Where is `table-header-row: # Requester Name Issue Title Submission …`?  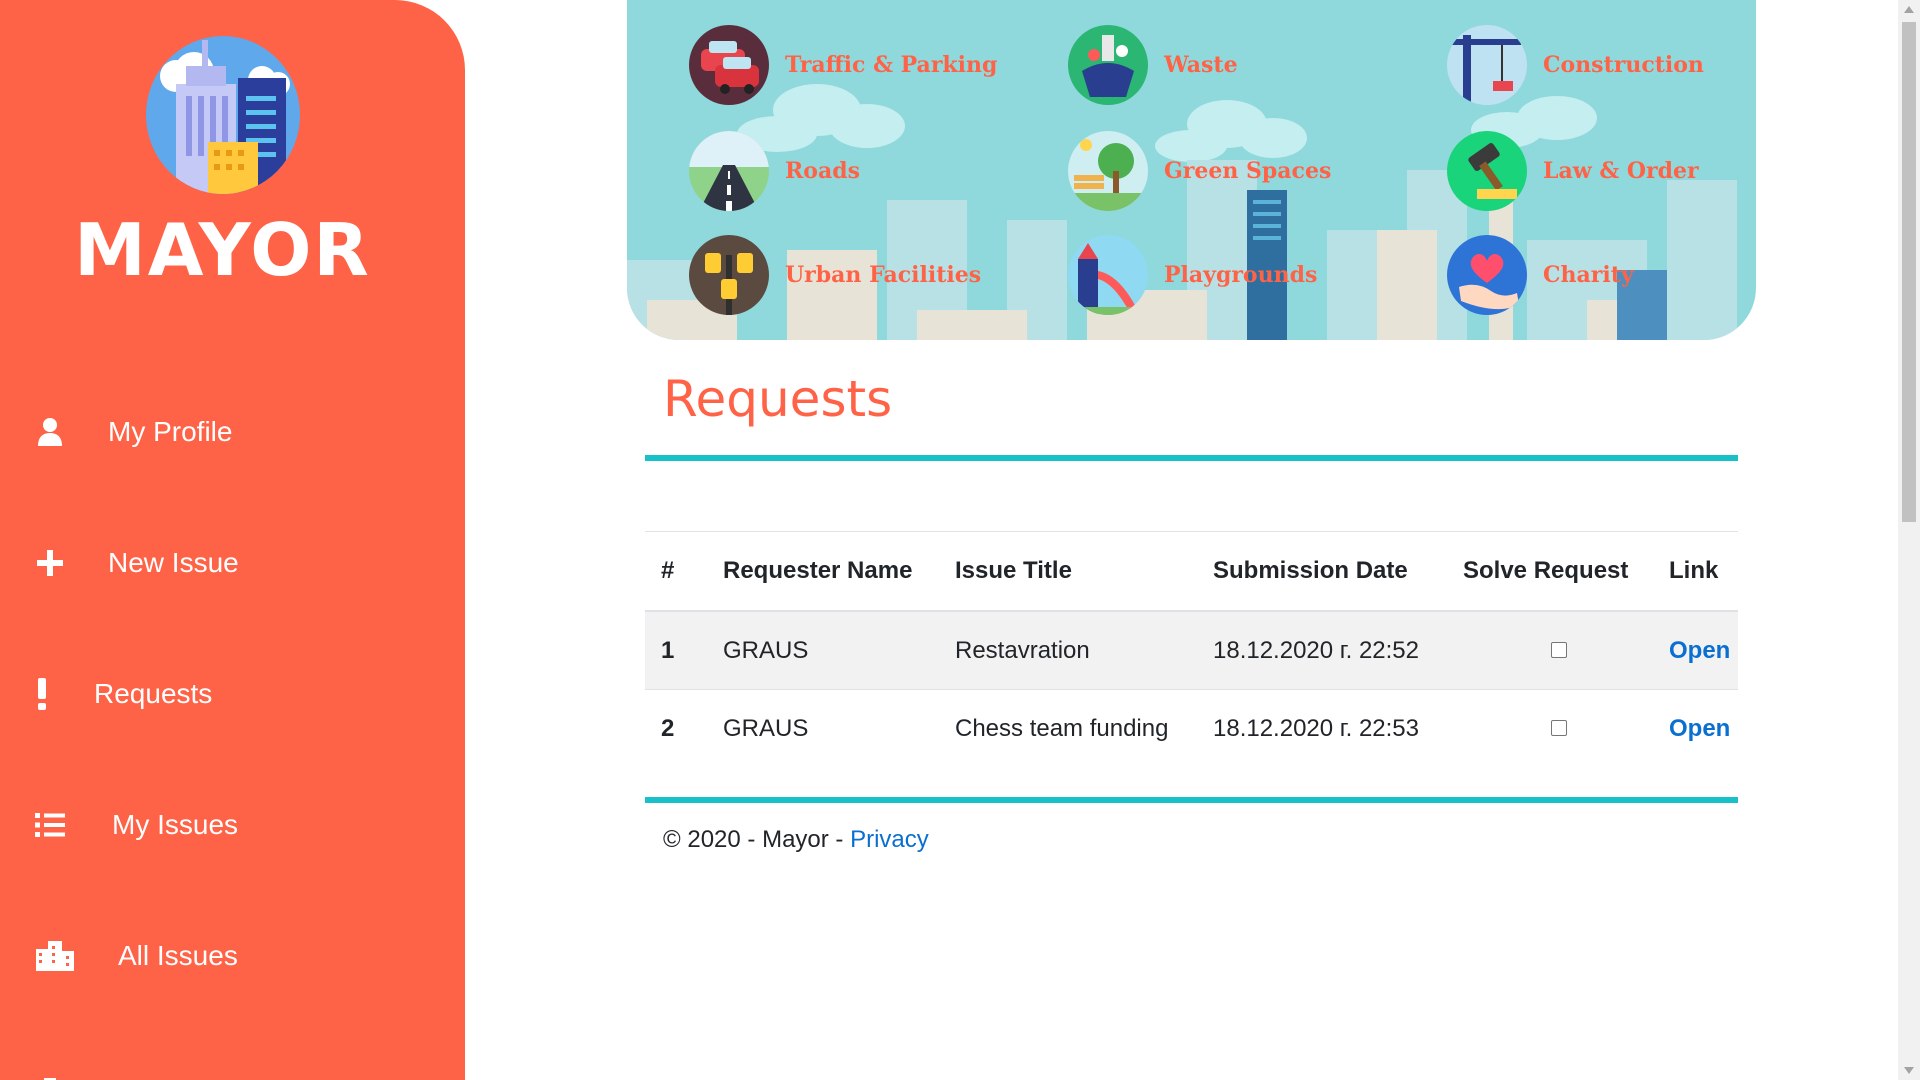 table-header-row: # Requester Name Issue Title Submission … is located at coordinates (1191, 571).